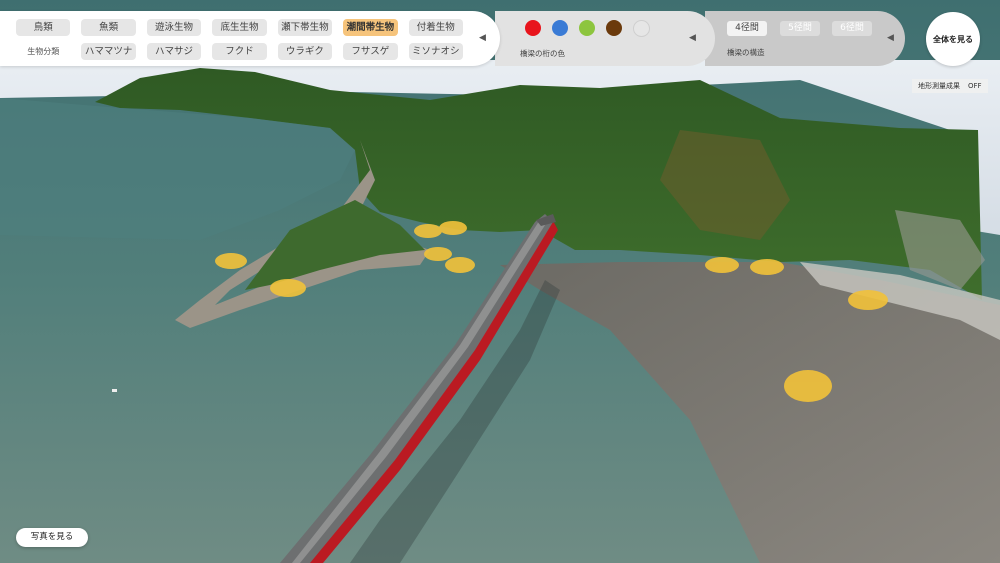  Describe the element at coordinates (747, 28) in the screenshot. I see `span-4-button: 4径間` at that location.